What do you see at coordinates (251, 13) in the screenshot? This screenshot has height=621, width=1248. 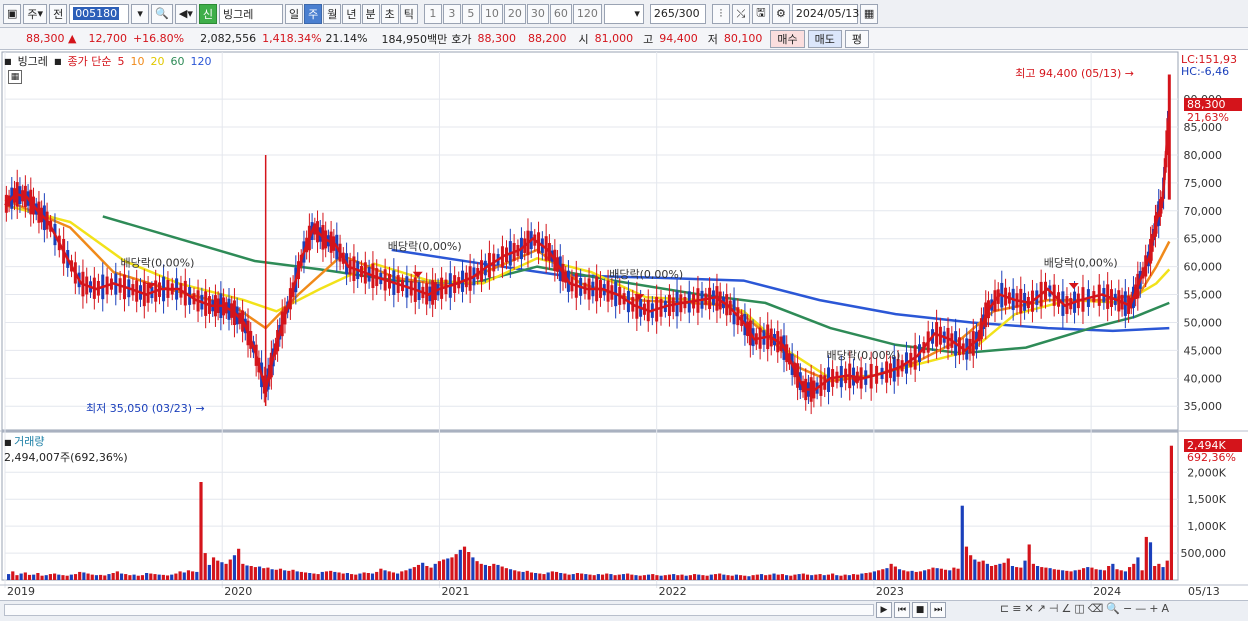 I see `stock-name-field: 빙그레` at bounding box center [251, 13].